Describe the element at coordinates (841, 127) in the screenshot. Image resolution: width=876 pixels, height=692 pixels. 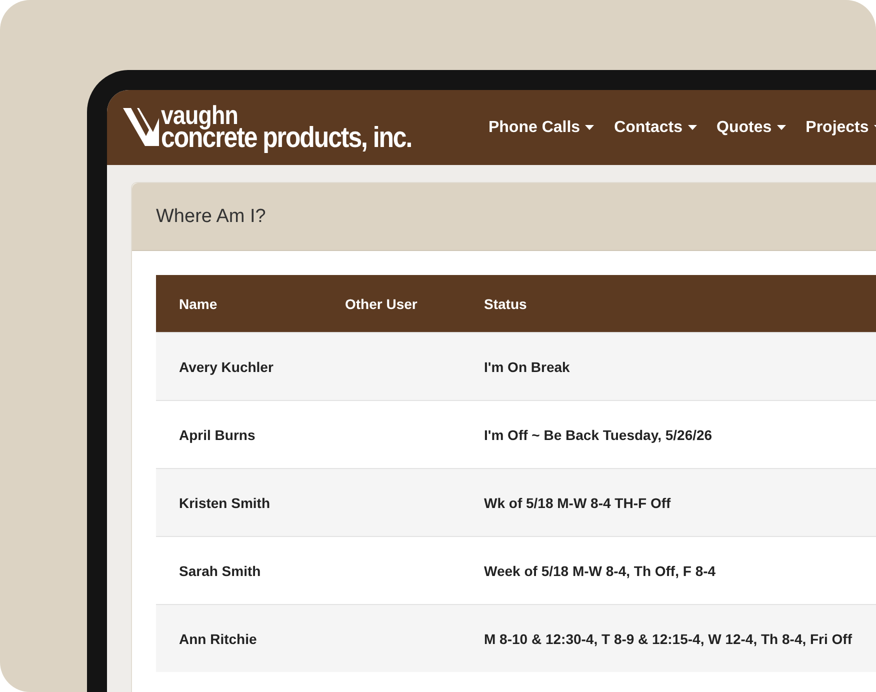
I see `nav-menu-link: Projects` at that location.